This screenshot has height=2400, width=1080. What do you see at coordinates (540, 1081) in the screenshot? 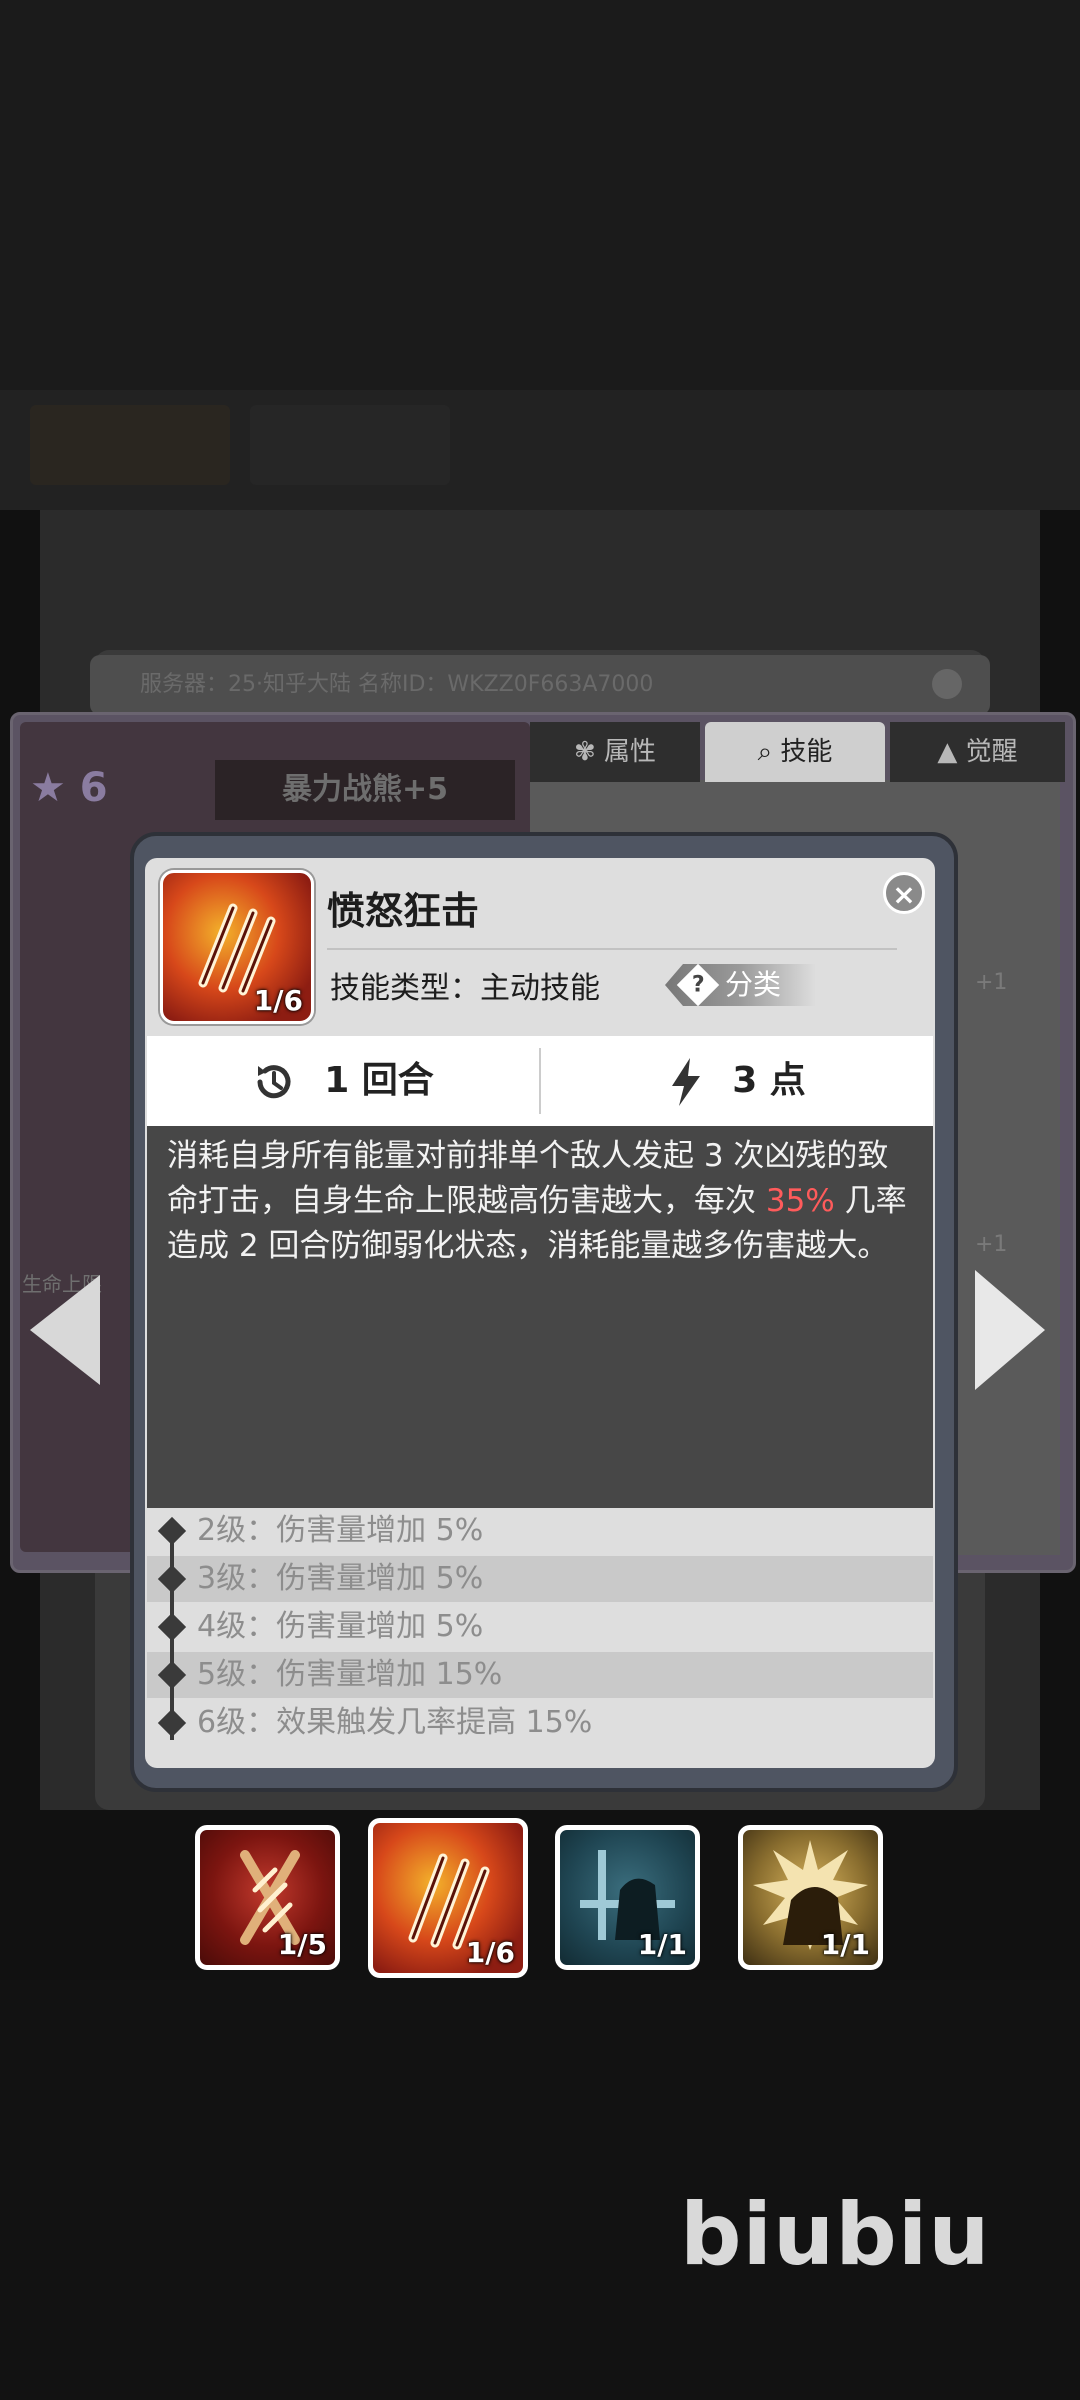
I see `skill-stats-row: 1 回合 3 点` at bounding box center [540, 1081].